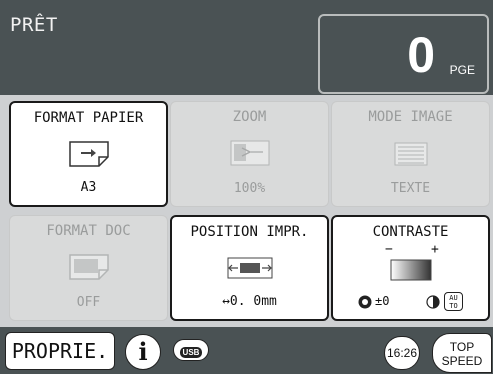 This screenshot has height=374, width=493. What do you see at coordinates (410, 232) in the screenshot?
I see `tile-title: CONTRASTE` at bounding box center [410, 232].